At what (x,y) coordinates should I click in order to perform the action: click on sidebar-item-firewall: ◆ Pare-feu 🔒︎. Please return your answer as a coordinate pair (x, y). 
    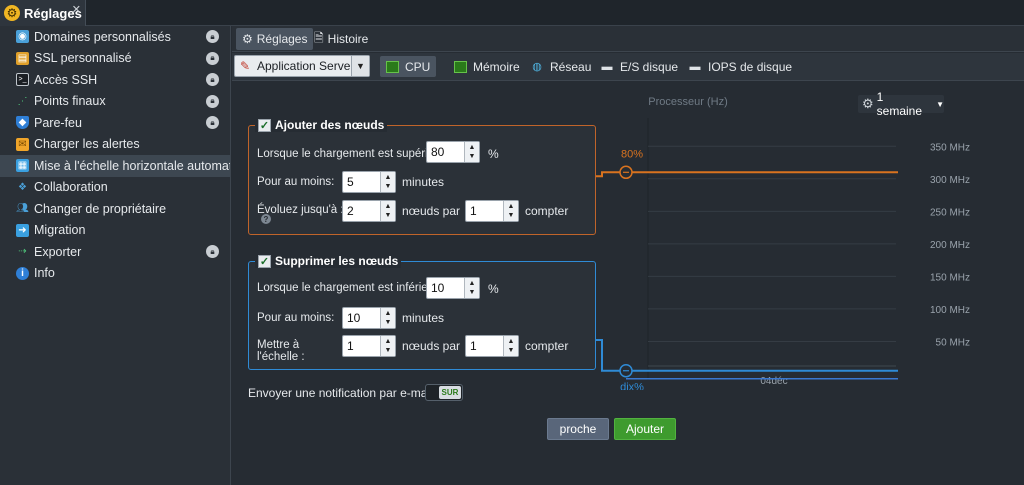
    Looking at the image, I should click on (115, 123).